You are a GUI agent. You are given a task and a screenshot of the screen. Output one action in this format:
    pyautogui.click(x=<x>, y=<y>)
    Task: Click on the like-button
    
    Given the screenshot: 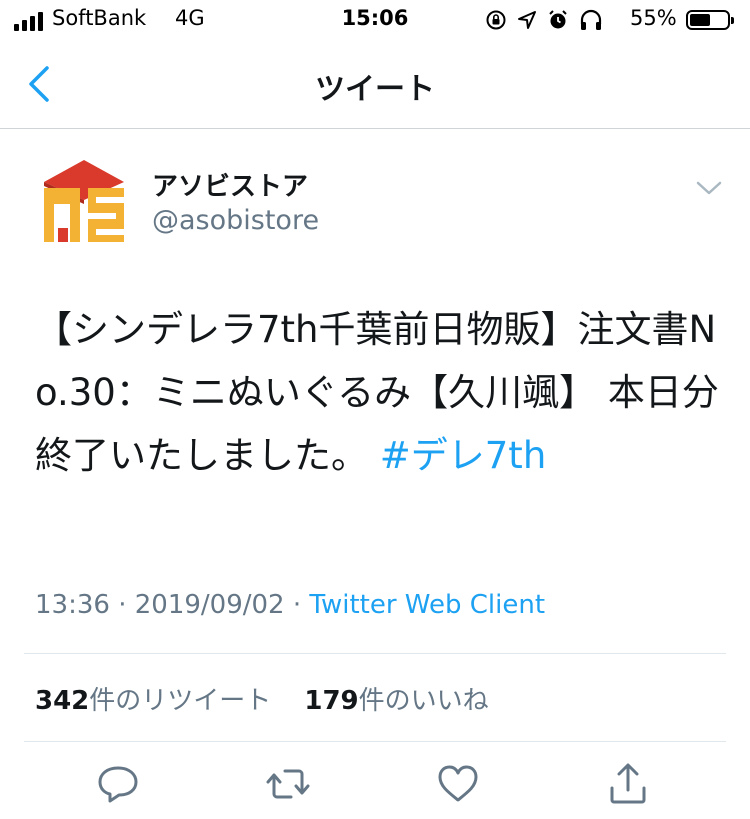 What is the action you would take?
    pyautogui.click(x=458, y=784)
    